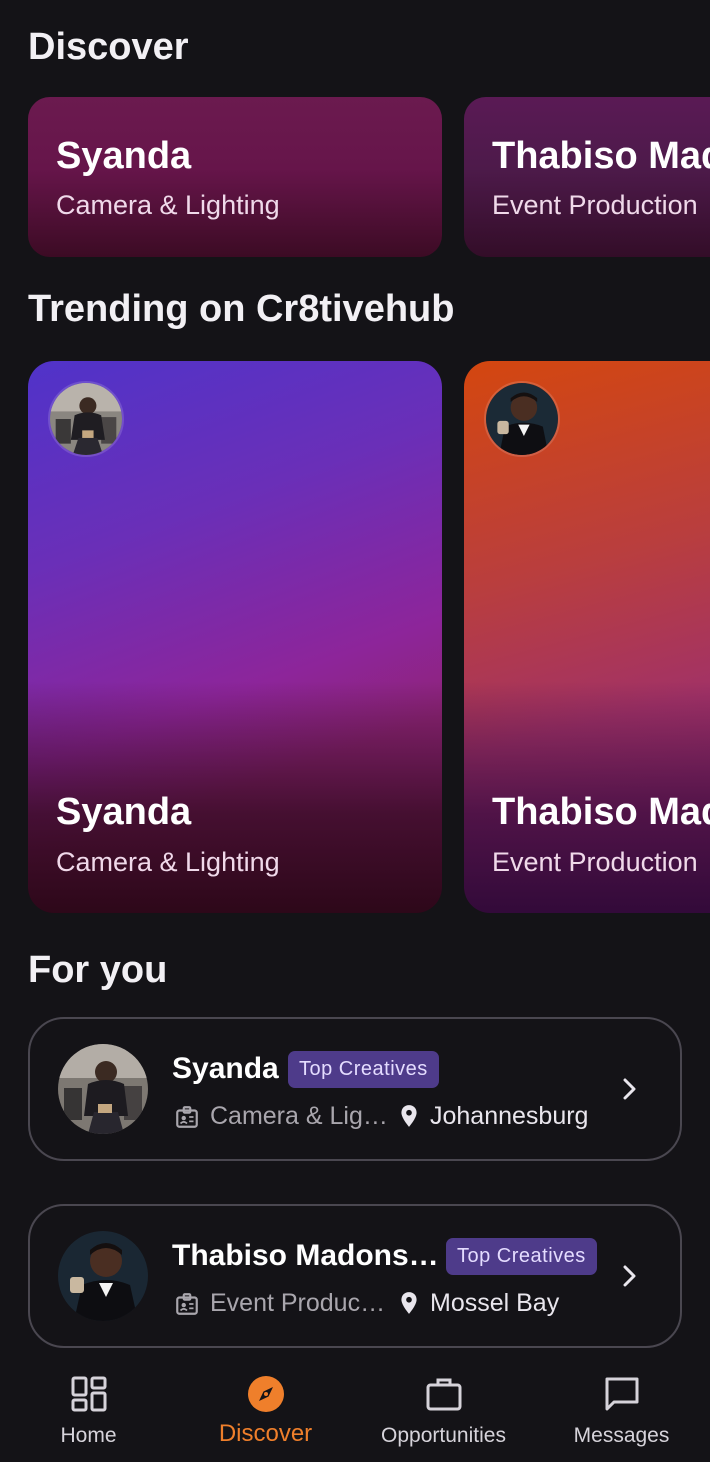 The height and width of the screenshot is (1462, 710). Describe the element at coordinates (98, 970) in the screenshot. I see `for-you-heading: For you` at that location.